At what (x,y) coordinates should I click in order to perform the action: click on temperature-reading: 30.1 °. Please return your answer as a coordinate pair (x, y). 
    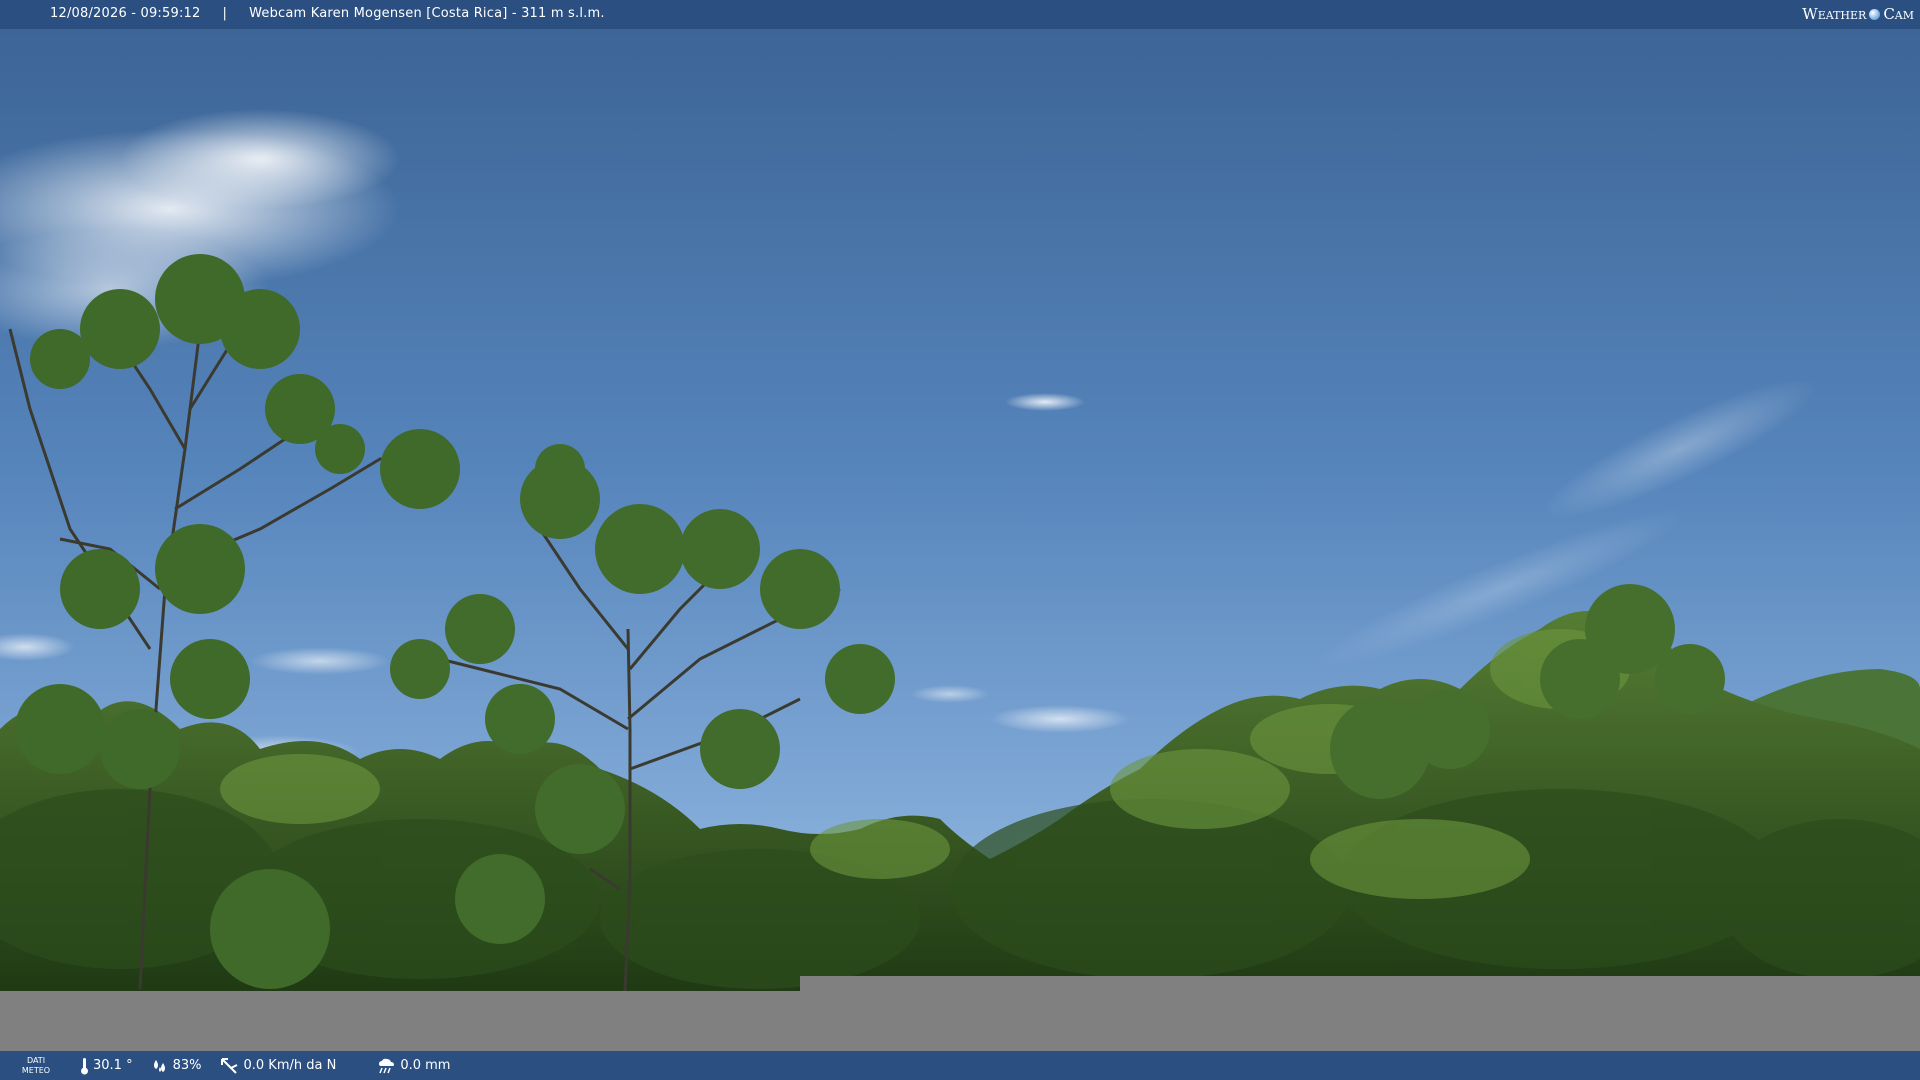
    Looking at the image, I should click on (106, 1066).